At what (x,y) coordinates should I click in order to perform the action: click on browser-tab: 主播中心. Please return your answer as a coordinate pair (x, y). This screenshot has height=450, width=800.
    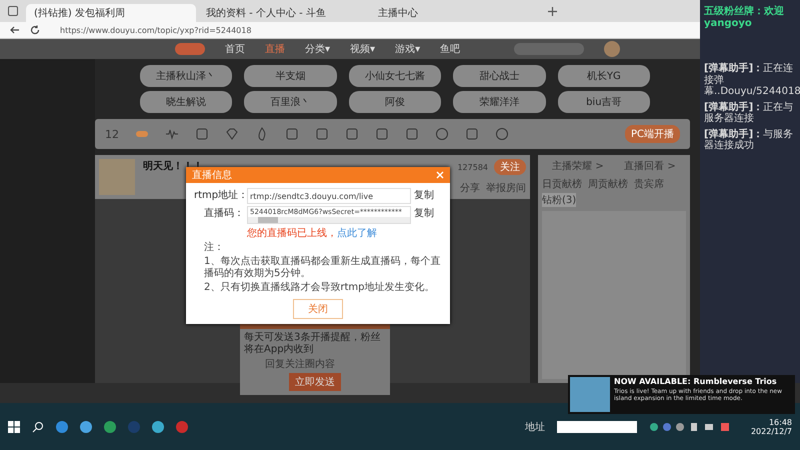
    Looking at the image, I should click on (455, 13).